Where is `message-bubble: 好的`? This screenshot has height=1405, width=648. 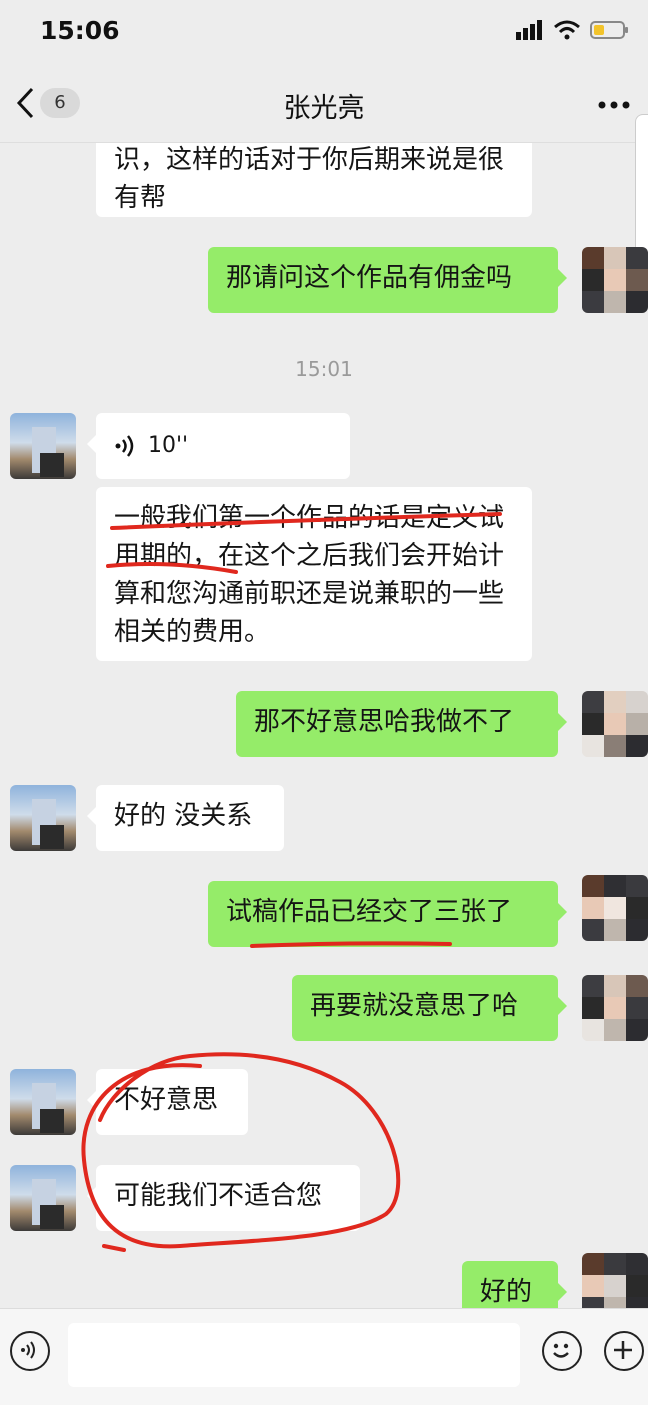
message-bubble: 好的 is located at coordinates (514, 1284).